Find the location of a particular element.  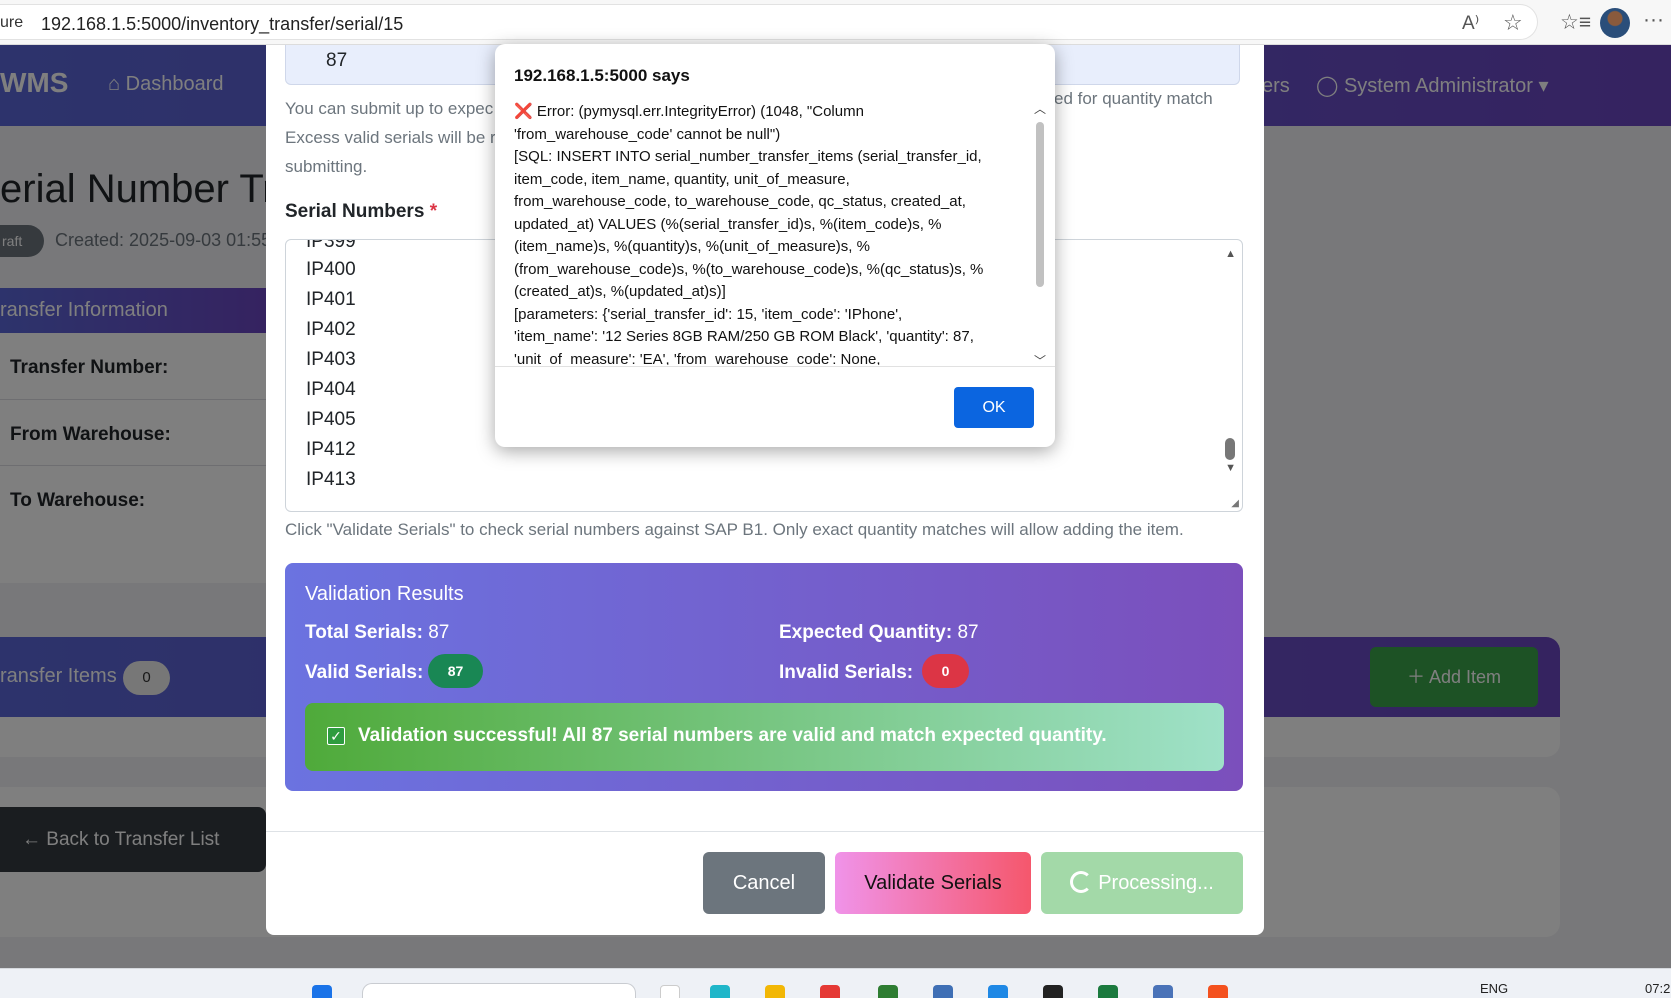

alert-divider is located at coordinates (775, 366).